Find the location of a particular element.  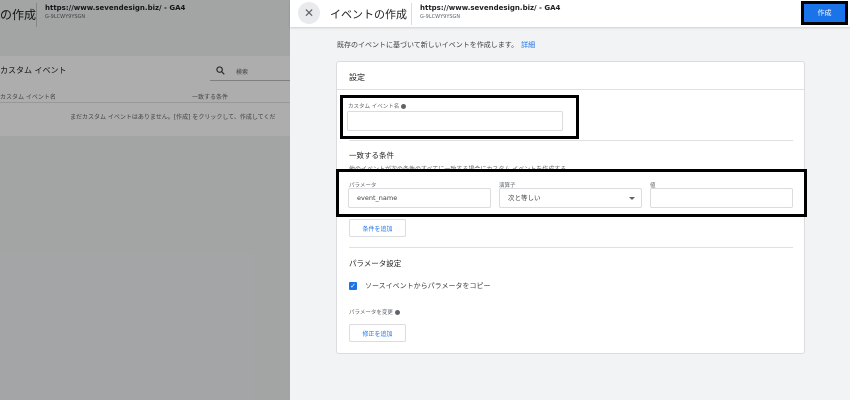

add-condition-button: 条件を追加 is located at coordinates (377, 228).